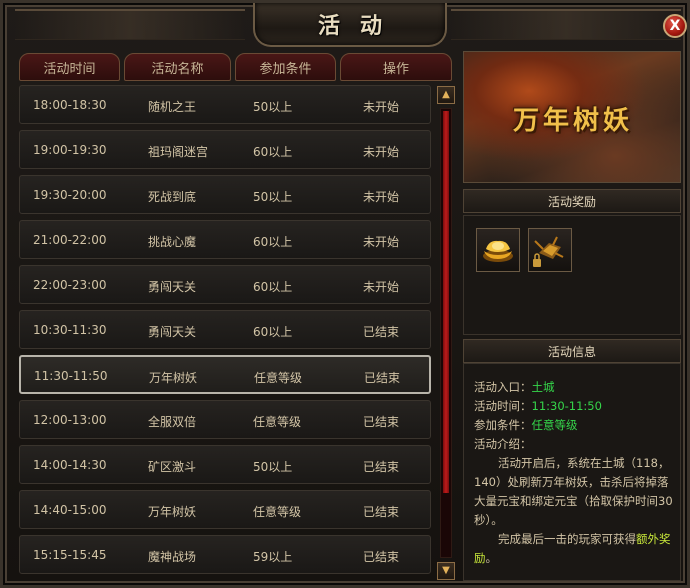 This screenshot has width=690, height=588. What do you see at coordinates (70, 555) in the screenshot?
I see `row-time: 15:15-15:45` at bounding box center [70, 555].